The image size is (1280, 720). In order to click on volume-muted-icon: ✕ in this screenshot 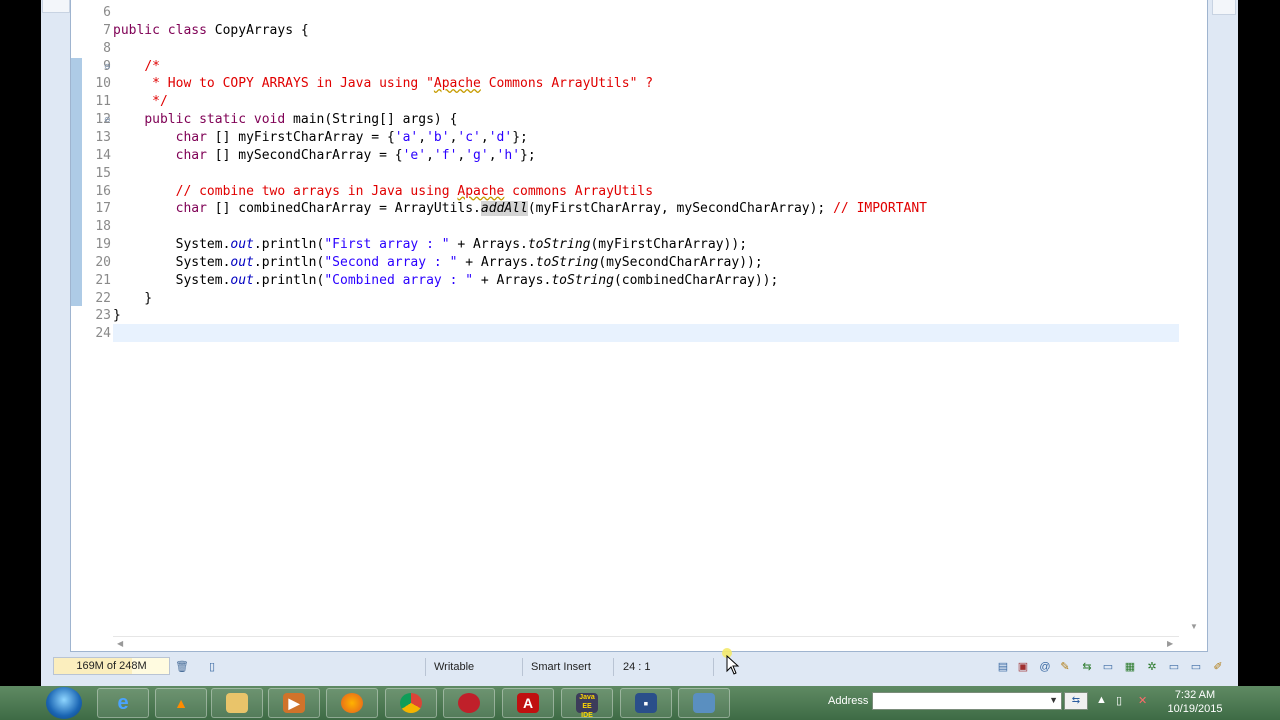, I will do `click(1142, 700)`.